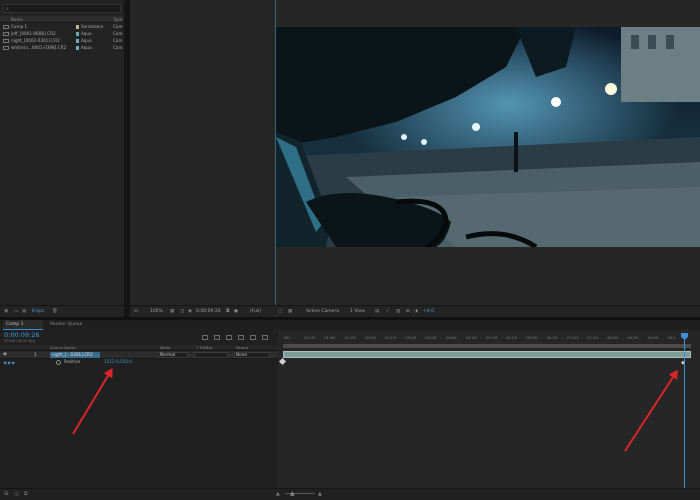 This screenshot has height=500, width=700. What do you see at coordinates (66, 324) in the screenshot?
I see `tab-render-queue: Render Queue` at bounding box center [66, 324].